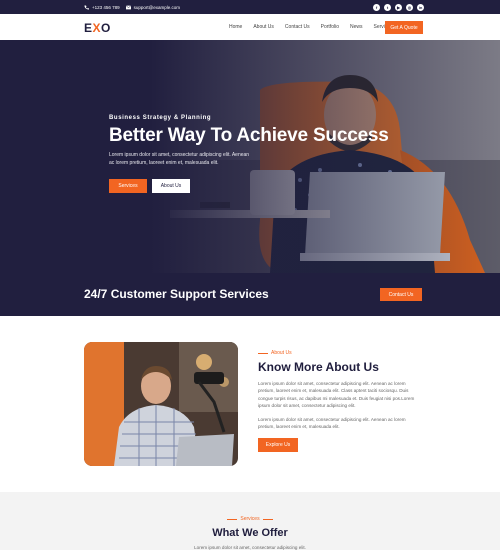 The image size is (500, 550). I want to click on twitter-icon: t, so click(387, 7).